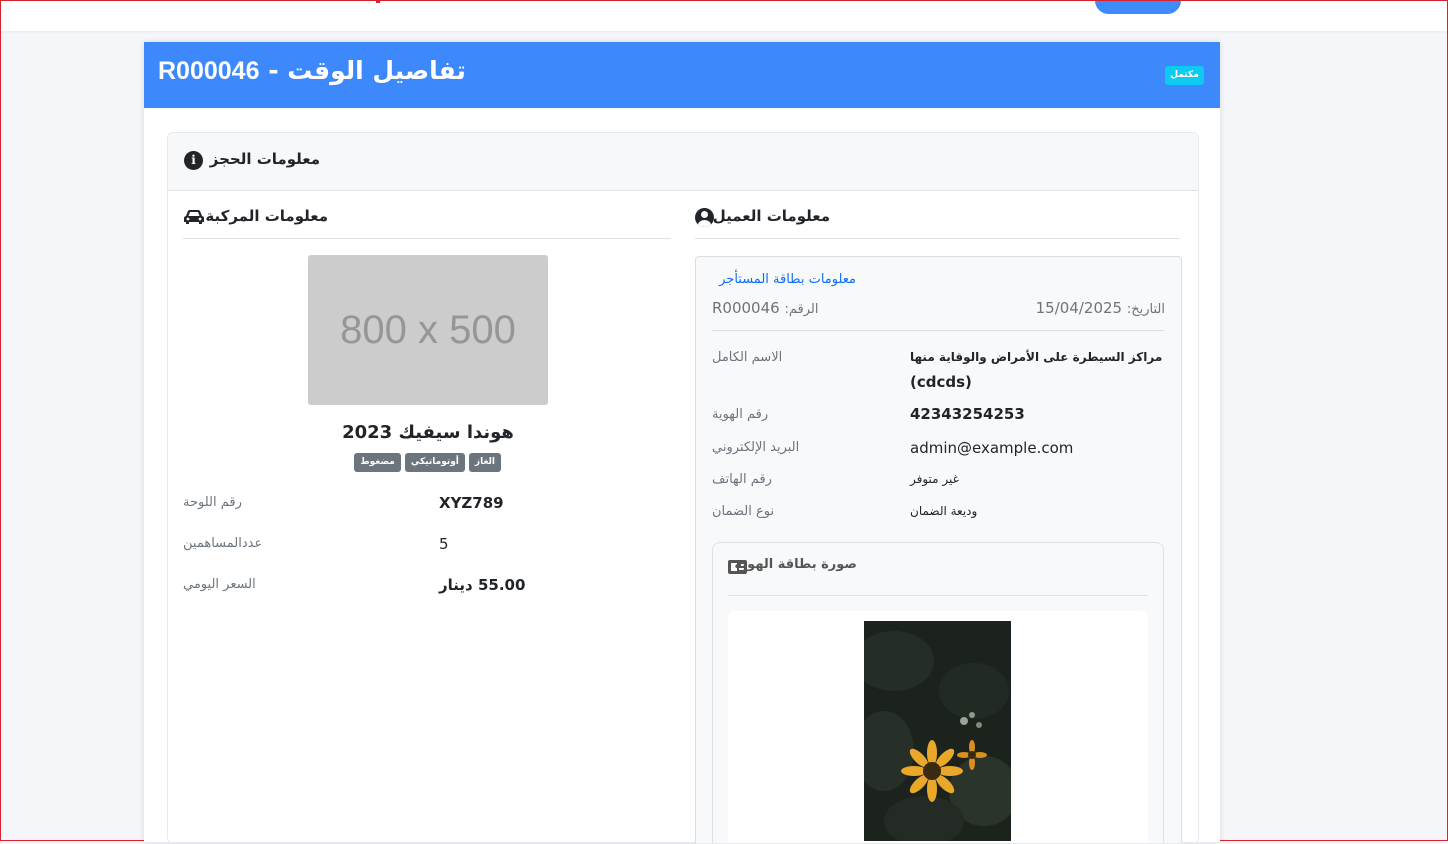 The width and height of the screenshot is (1448, 844). What do you see at coordinates (787, 279) in the screenshot?
I see `renter-card-title: معلومات بطاقة المستأجر` at bounding box center [787, 279].